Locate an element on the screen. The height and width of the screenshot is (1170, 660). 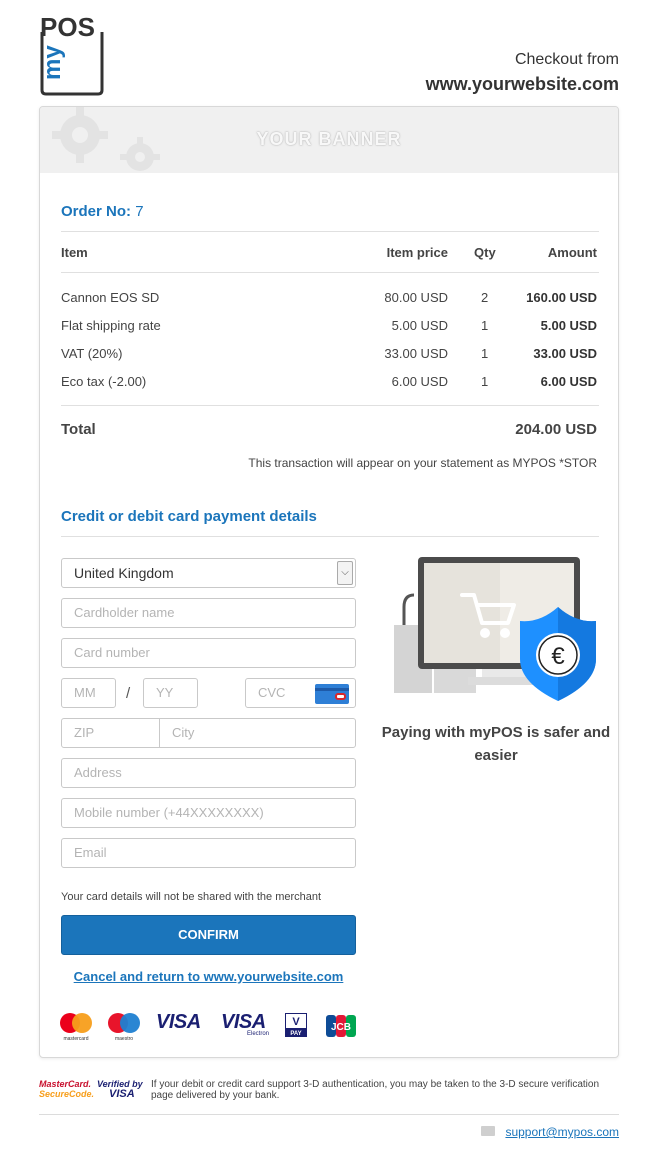
confirm-button: CONFIRM is located at coordinates (208, 935).